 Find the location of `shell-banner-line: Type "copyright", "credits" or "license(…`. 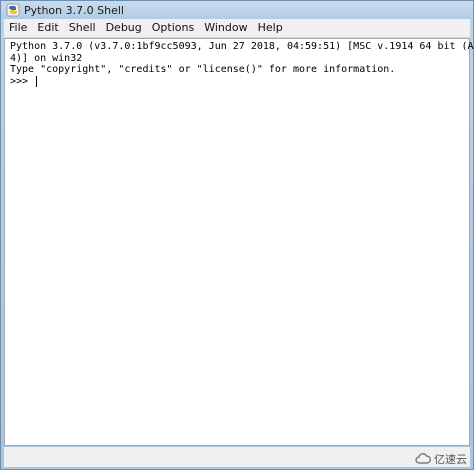

shell-banner-line: Type "copyright", "credits" or "license(… is located at coordinates (203, 69).